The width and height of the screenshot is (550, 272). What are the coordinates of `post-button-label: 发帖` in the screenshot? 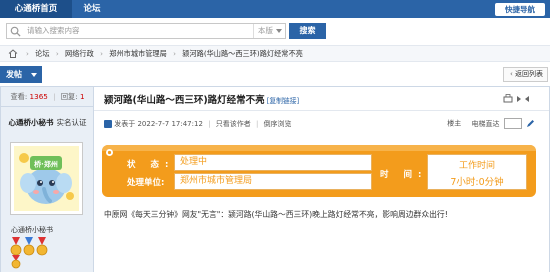 It's located at (14, 74).